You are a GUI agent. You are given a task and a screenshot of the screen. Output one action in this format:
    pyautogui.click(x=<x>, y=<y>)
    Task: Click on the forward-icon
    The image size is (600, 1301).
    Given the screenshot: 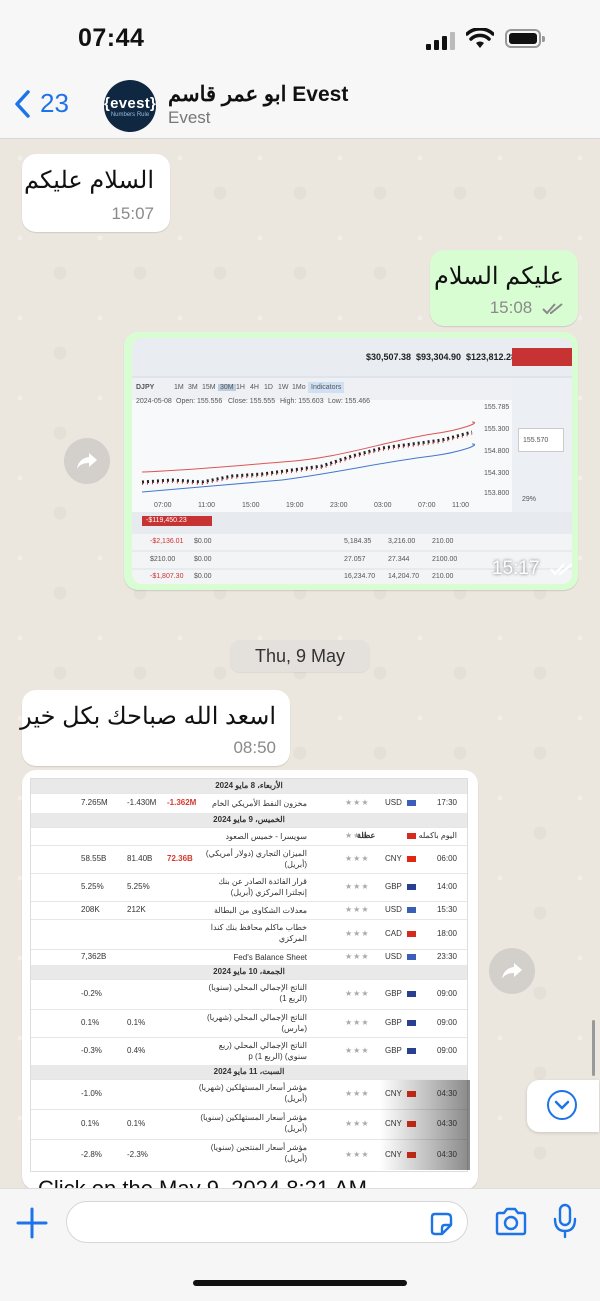 What is the action you would take?
    pyautogui.click(x=87, y=461)
    